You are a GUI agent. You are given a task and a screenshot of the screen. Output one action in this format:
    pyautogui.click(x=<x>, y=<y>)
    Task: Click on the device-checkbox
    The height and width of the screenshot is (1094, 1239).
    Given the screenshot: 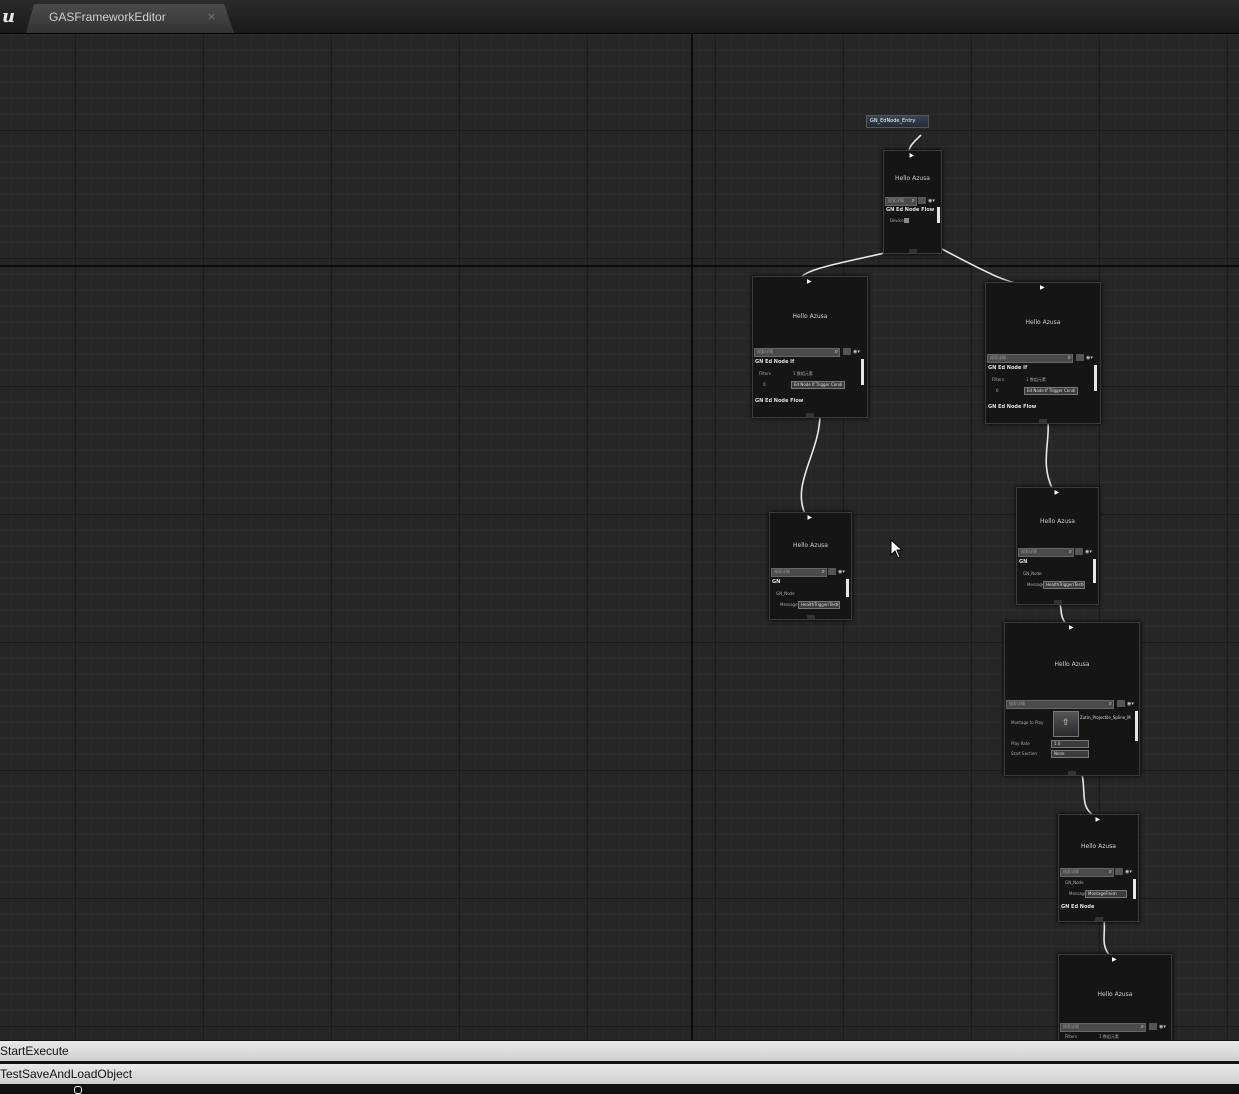 What is the action you would take?
    pyautogui.click(x=906, y=220)
    